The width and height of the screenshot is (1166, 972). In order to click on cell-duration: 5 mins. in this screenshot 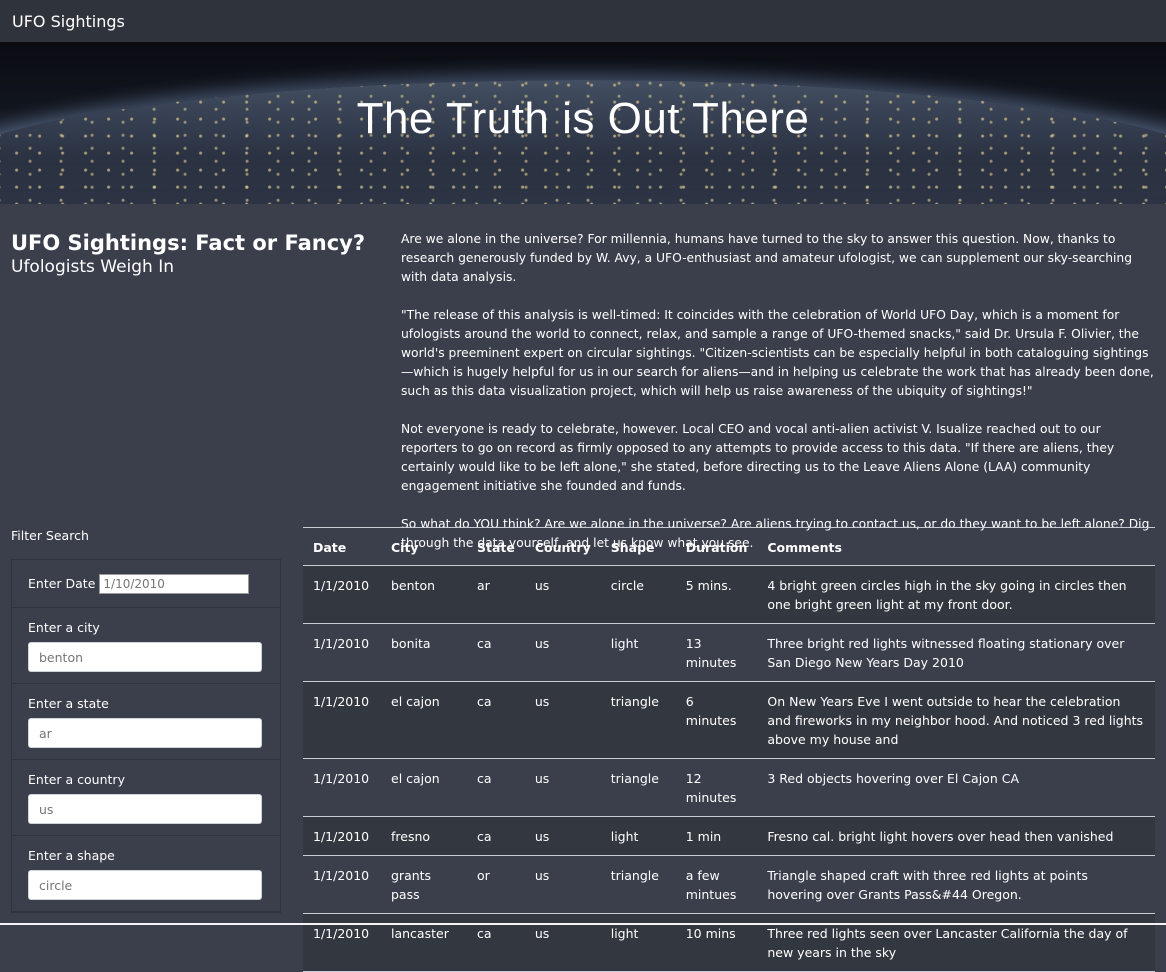, I will do `click(717, 595)`.